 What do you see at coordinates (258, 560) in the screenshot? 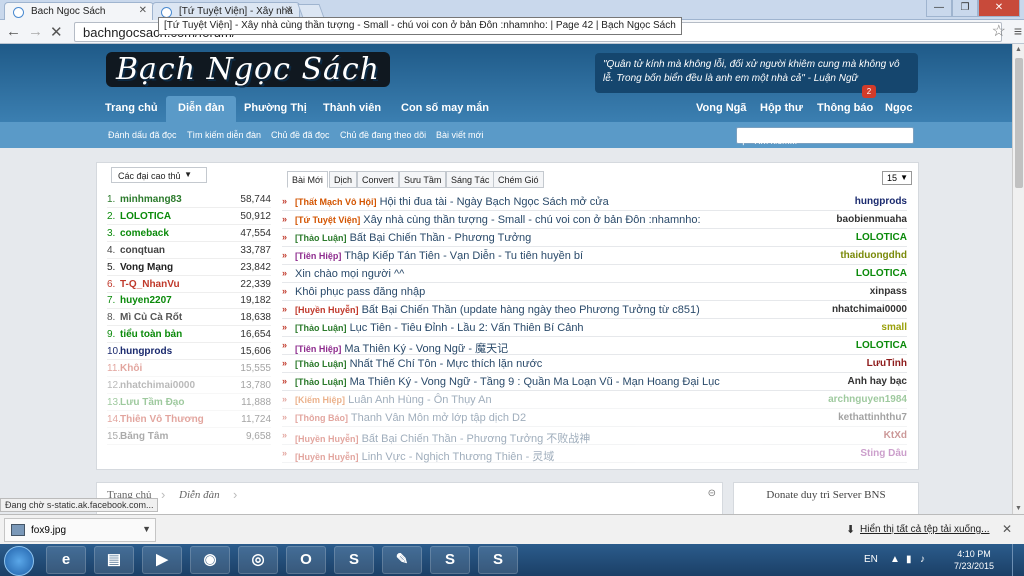
I see `chrome-icon: ◎` at bounding box center [258, 560].